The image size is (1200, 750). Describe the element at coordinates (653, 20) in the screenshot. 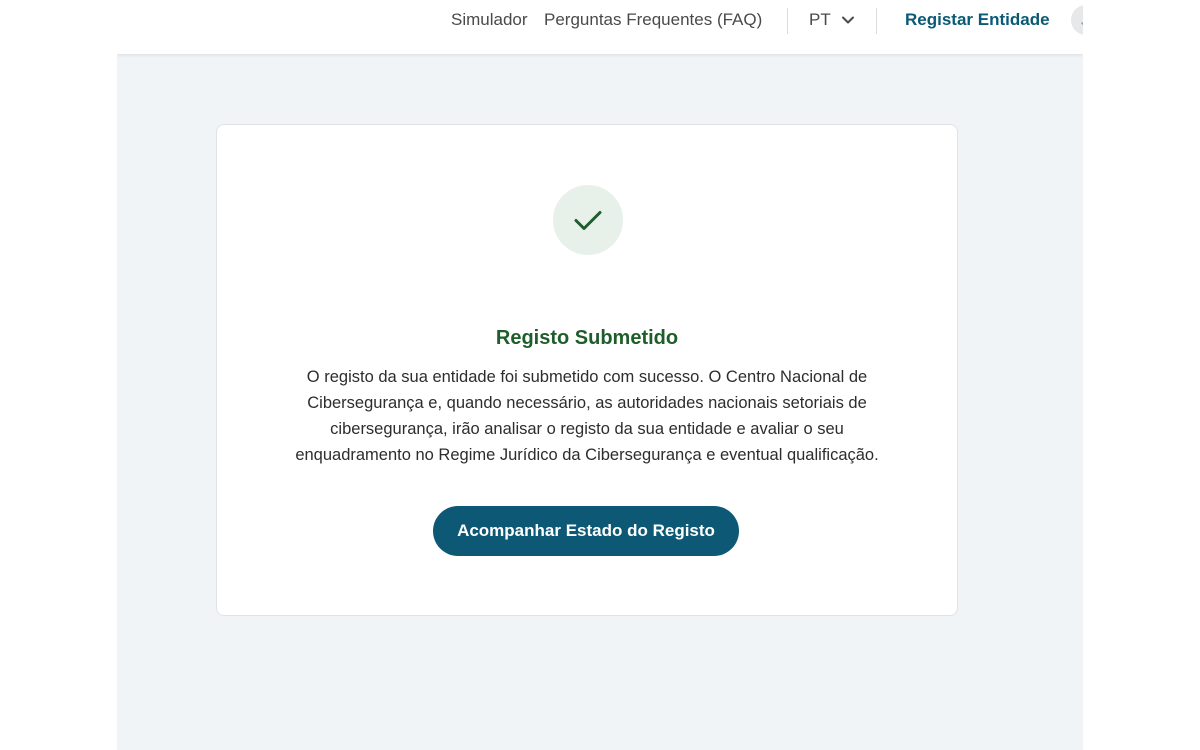

I see `nav-link-faq: Perguntas Frequentes (FAQ)` at that location.